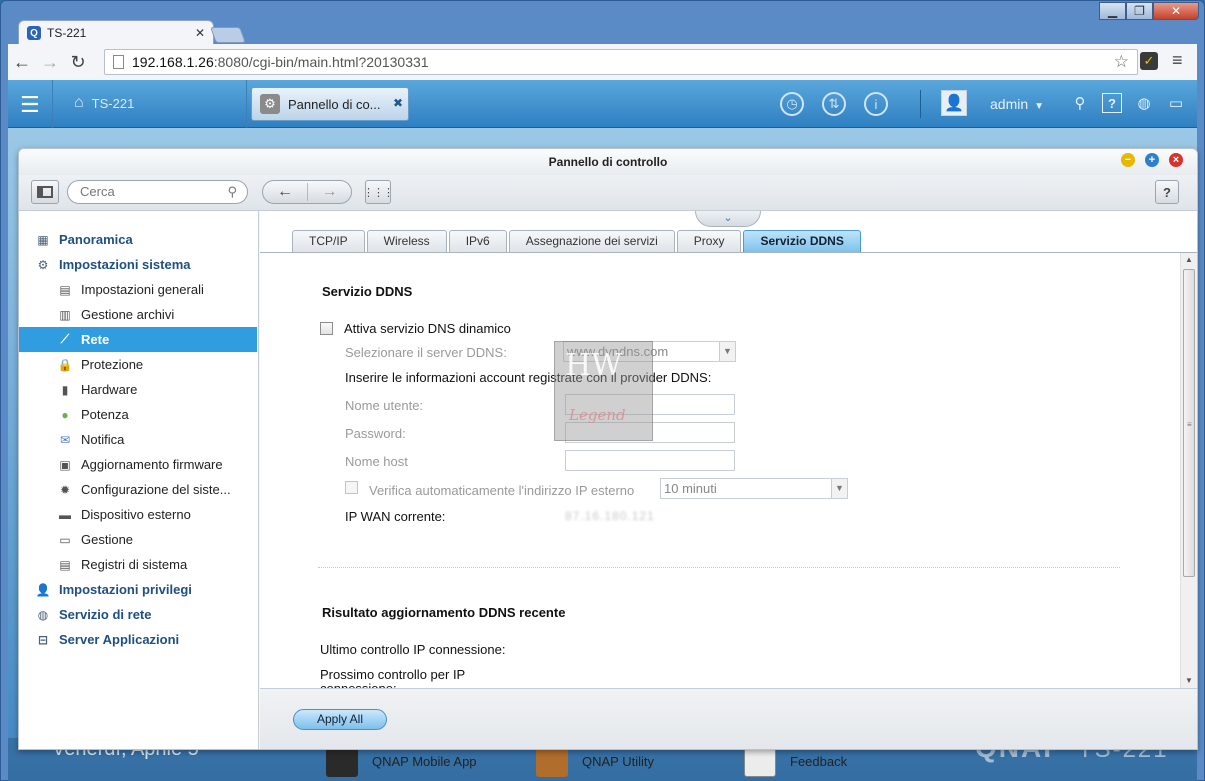  What do you see at coordinates (597, 415) in the screenshot?
I see `watermark-text: Legend` at bounding box center [597, 415].